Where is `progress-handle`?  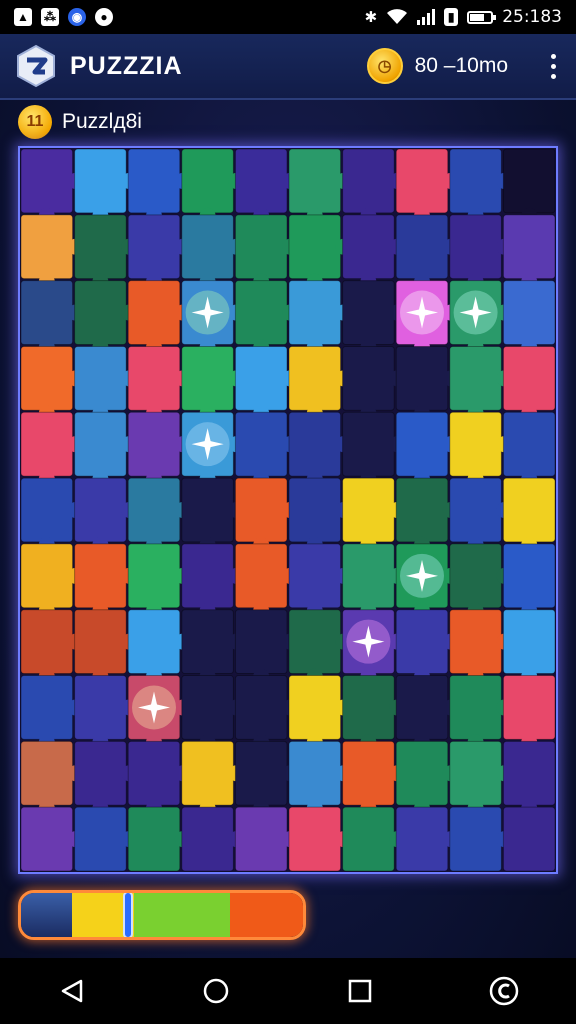 progress-handle is located at coordinates (128, 915).